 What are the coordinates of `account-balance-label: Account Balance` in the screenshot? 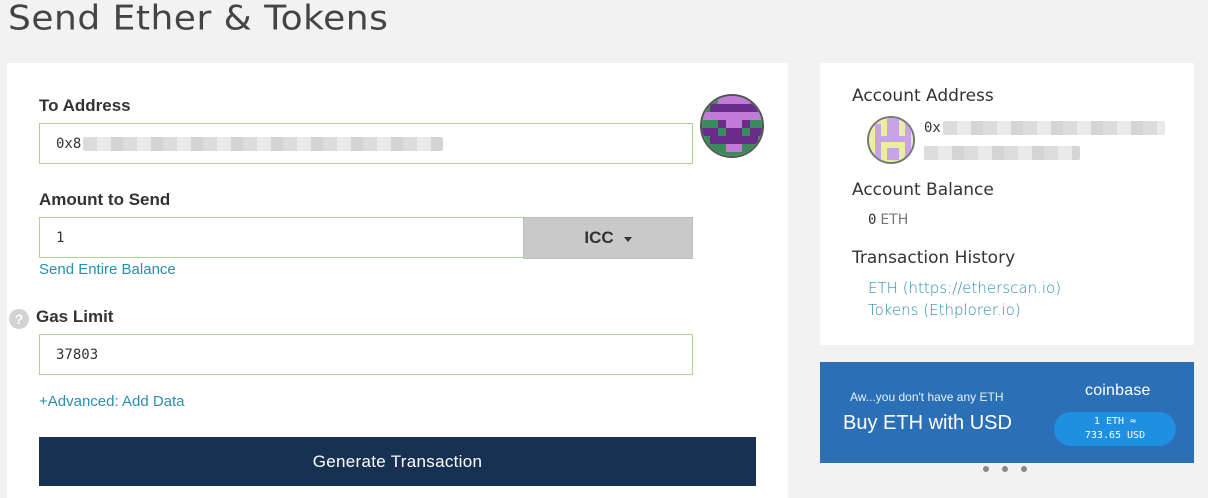 It's located at (923, 190).